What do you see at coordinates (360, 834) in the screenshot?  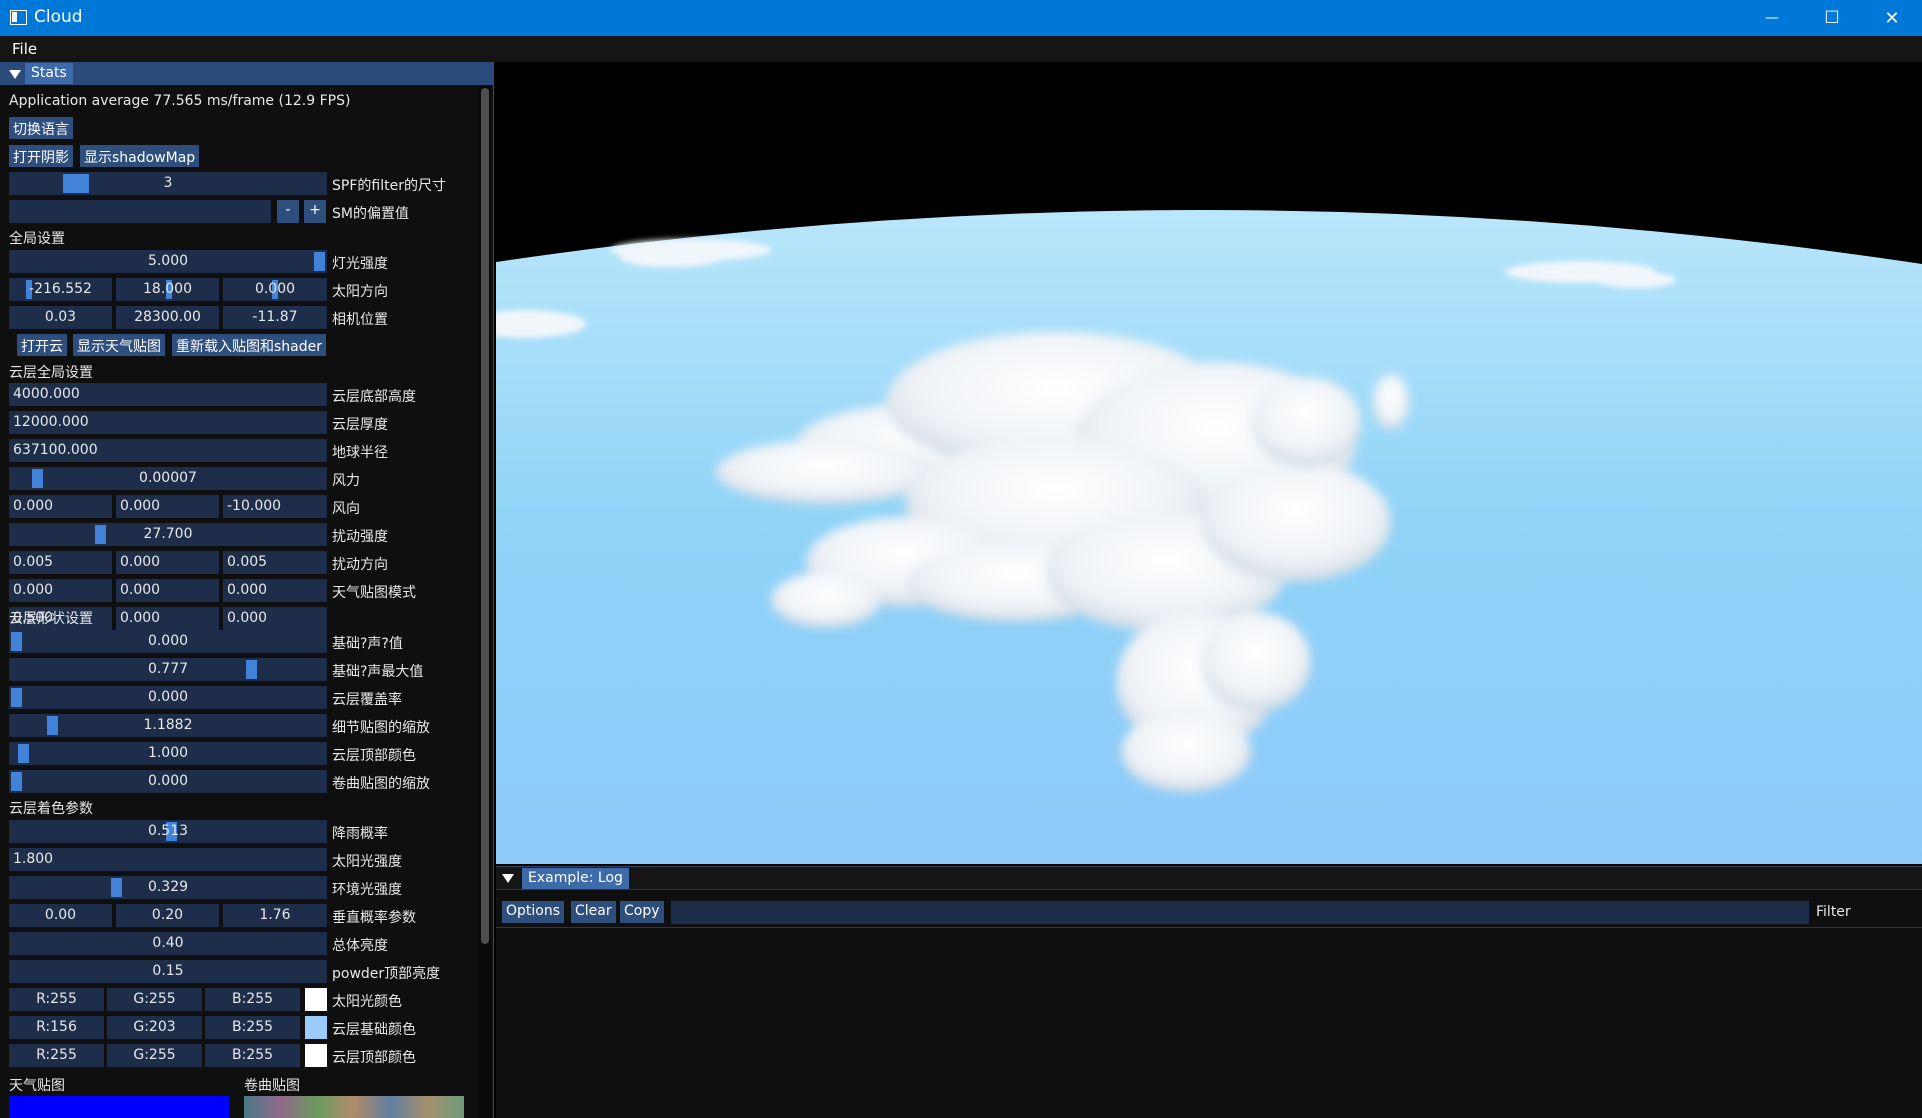 I see `rain-probability-label: 降雨概率` at bounding box center [360, 834].